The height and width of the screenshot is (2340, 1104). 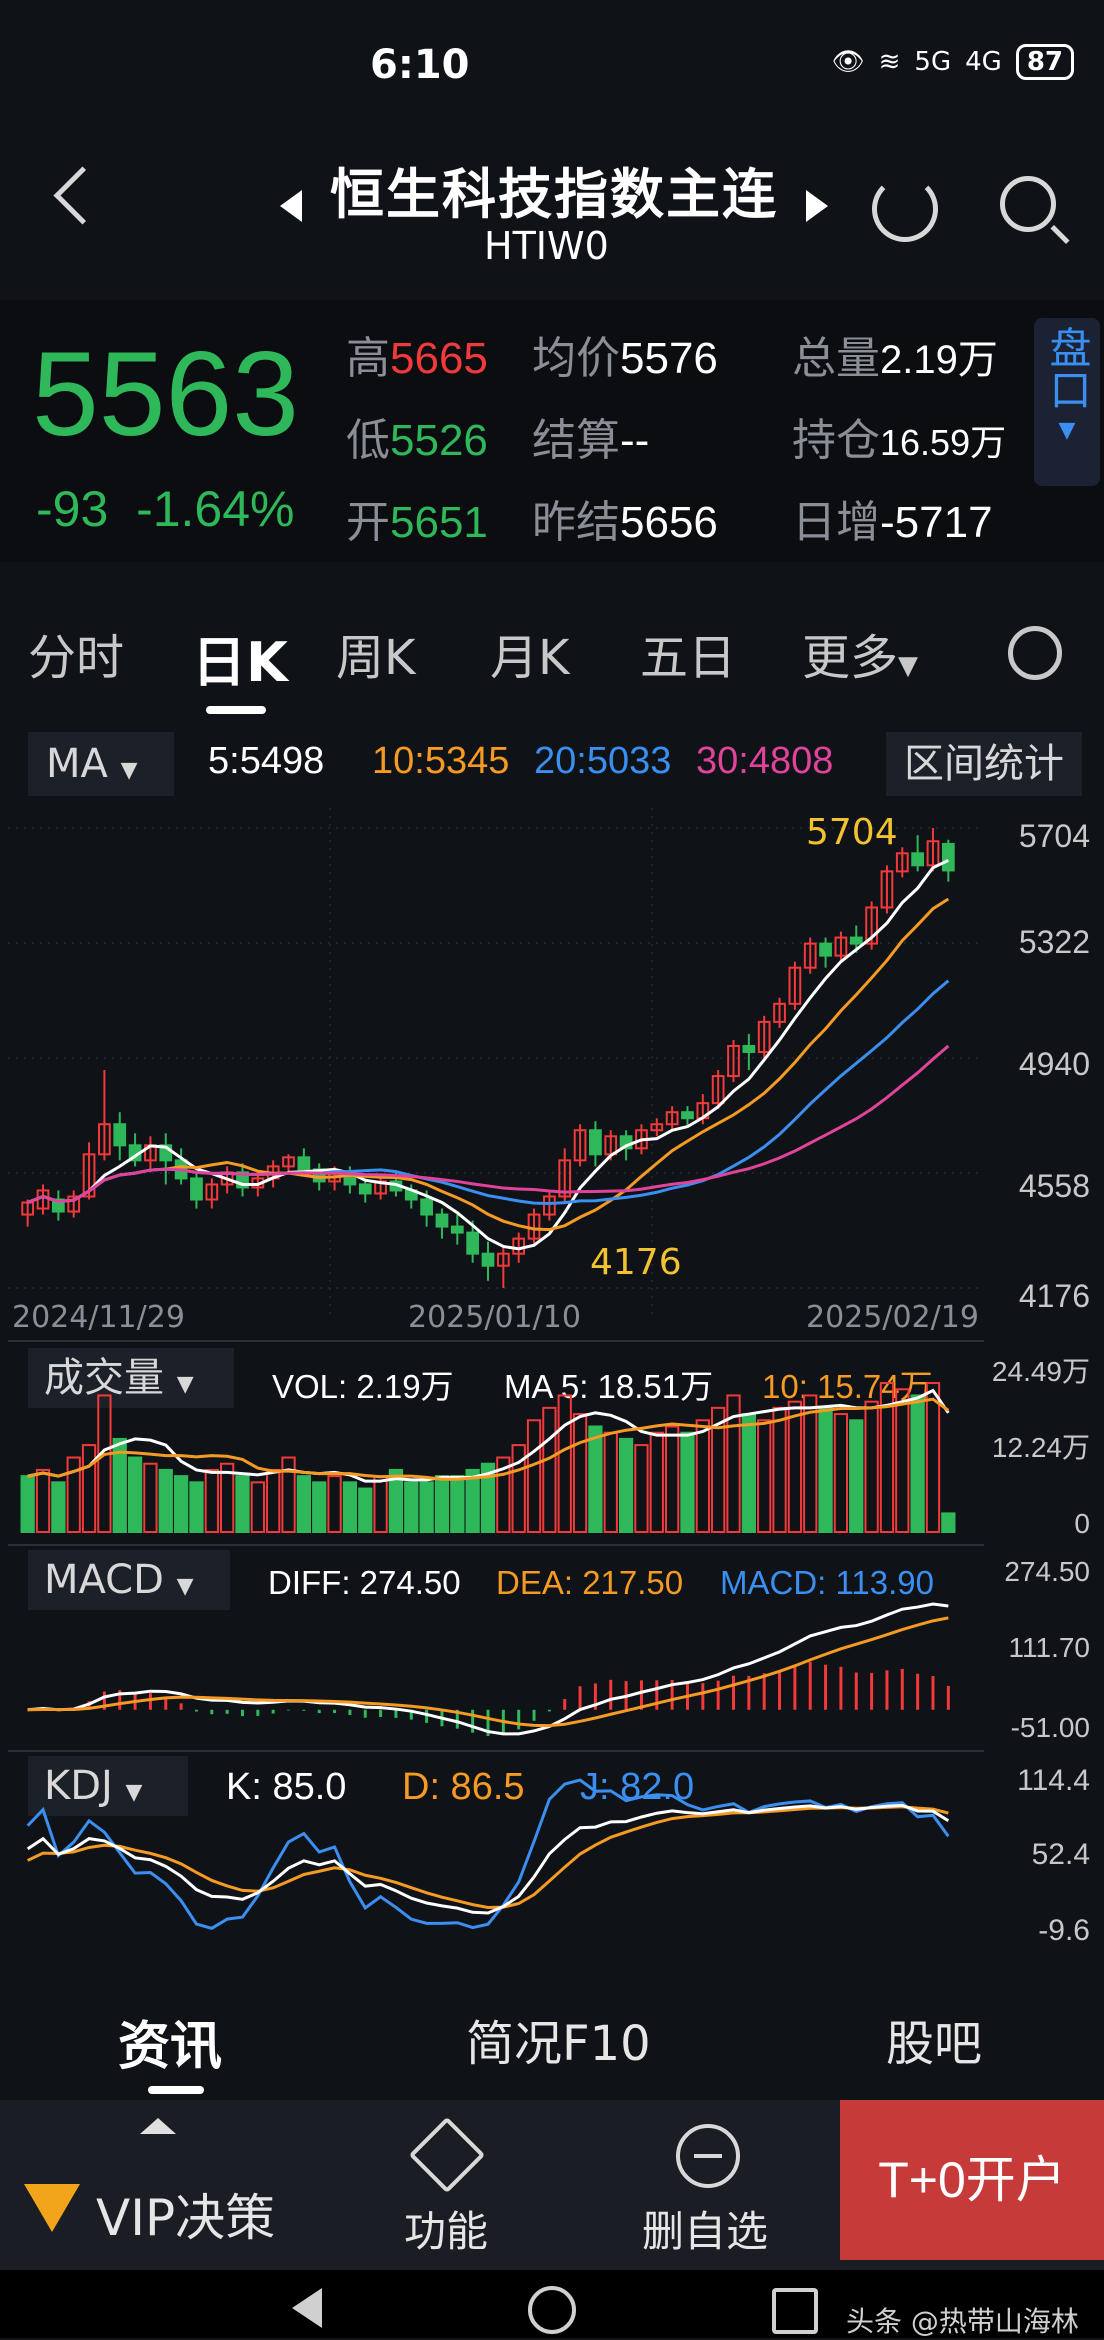 I want to click on chevron-up-icon, so click(x=158, y=2126).